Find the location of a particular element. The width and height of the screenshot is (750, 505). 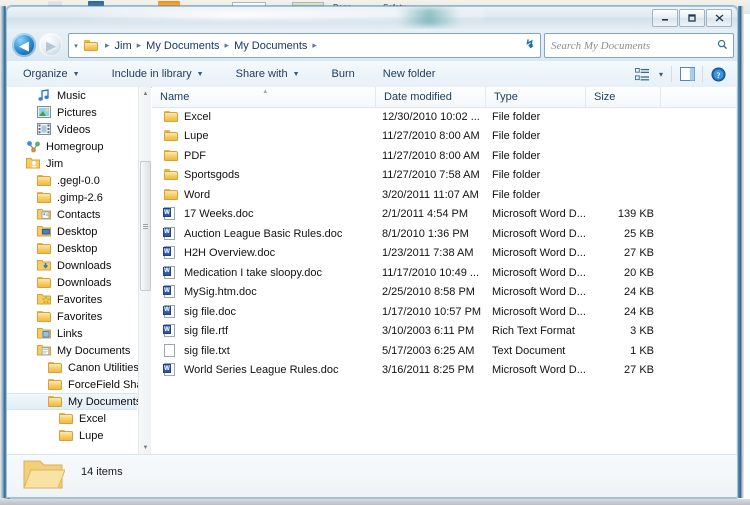

sidebar-item-label: .gimp-2.6 is located at coordinates (80, 197).